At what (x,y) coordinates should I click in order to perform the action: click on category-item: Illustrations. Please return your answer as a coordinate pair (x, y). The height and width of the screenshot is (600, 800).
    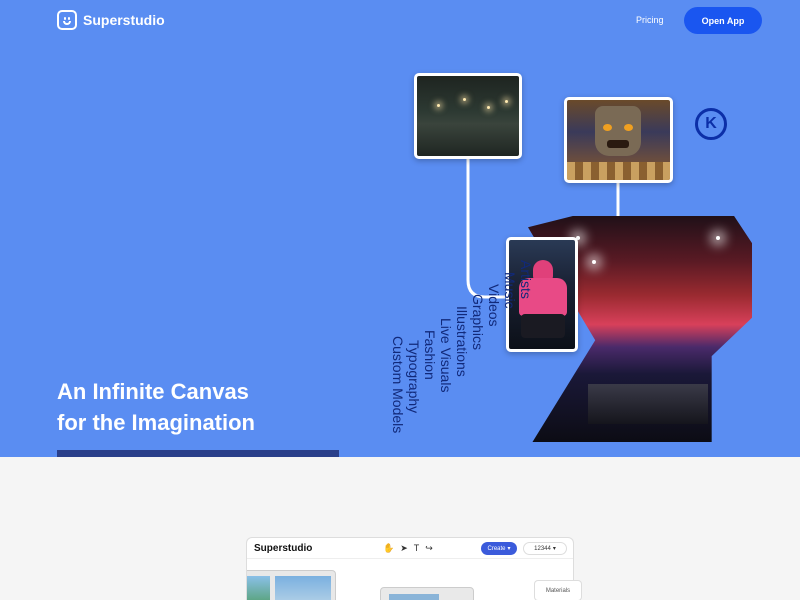
    Looking at the image, I should click on (462, 341).